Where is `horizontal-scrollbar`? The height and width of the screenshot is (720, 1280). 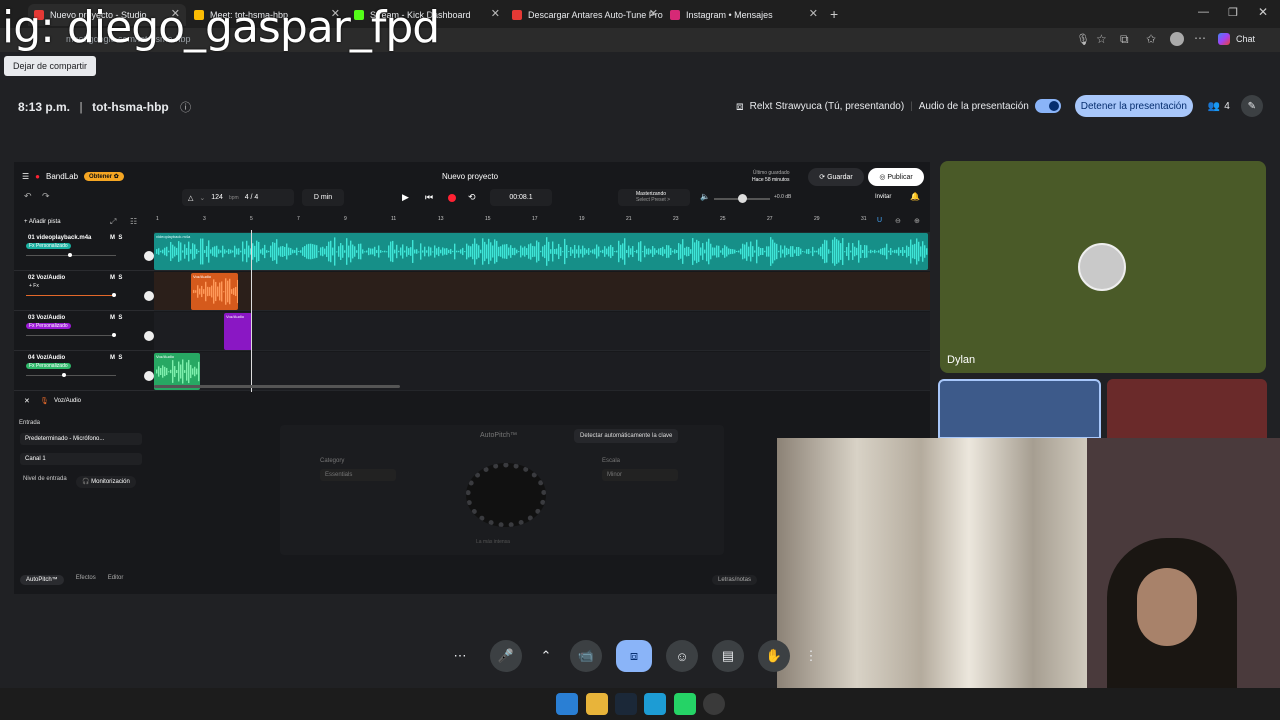
horizontal-scrollbar is located at coordinates (277, 386).